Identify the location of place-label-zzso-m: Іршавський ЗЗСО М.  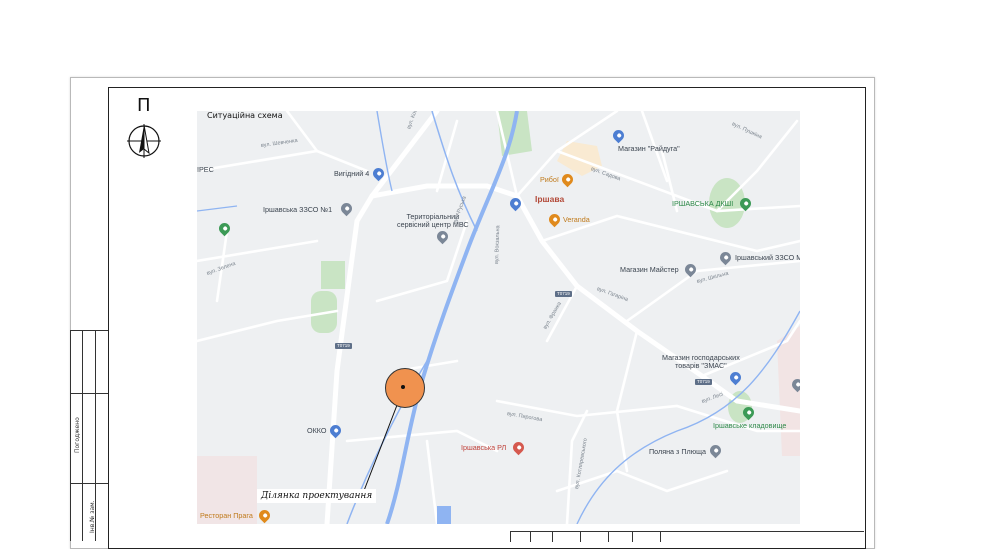
(767, 258).